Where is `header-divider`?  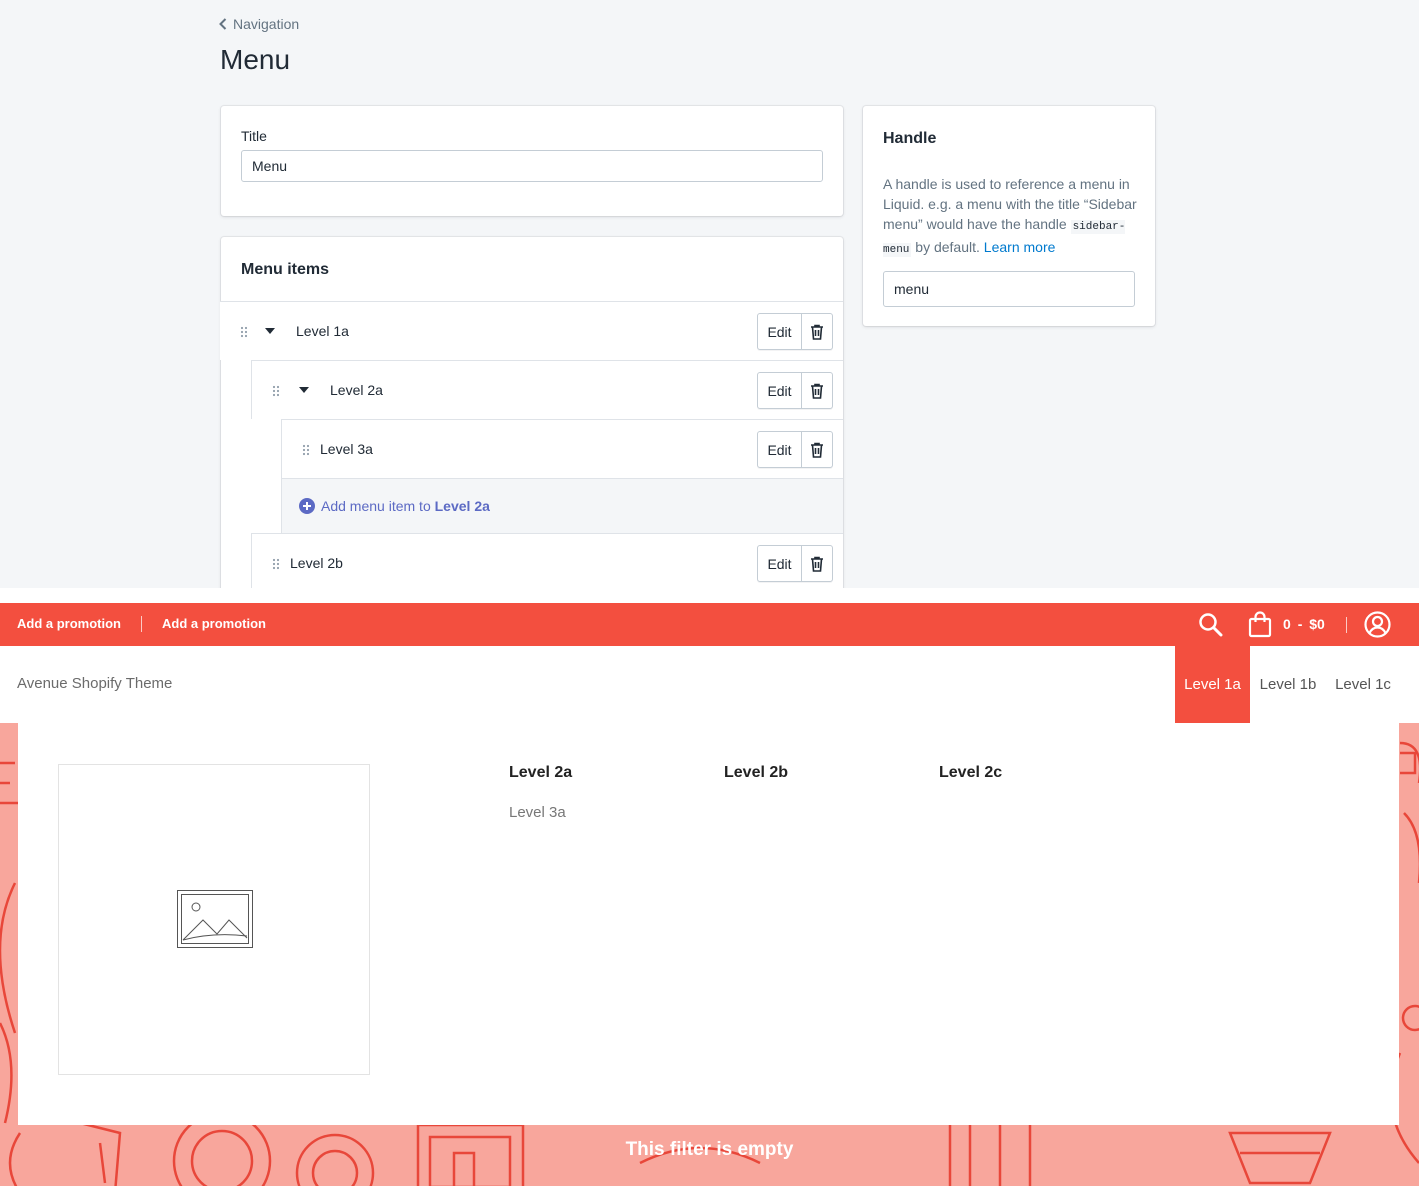
header-divider is located at coordinates (1346, 625).